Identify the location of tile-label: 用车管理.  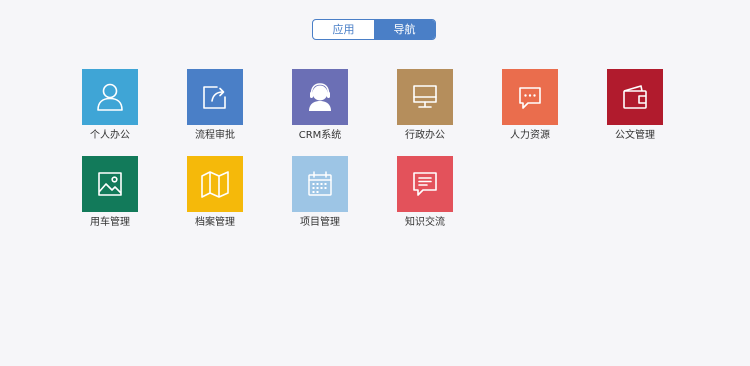
(110, 222).